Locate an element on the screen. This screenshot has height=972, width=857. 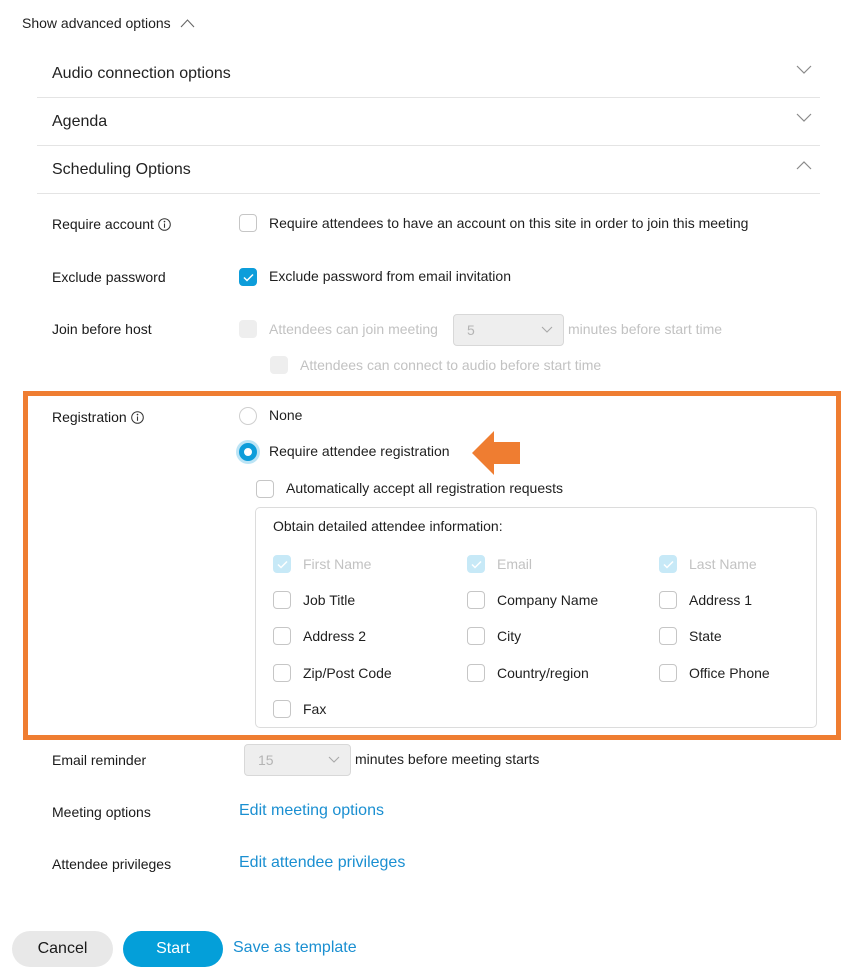
connect-audio-before-checkbox is located at coordinates (279, 365).